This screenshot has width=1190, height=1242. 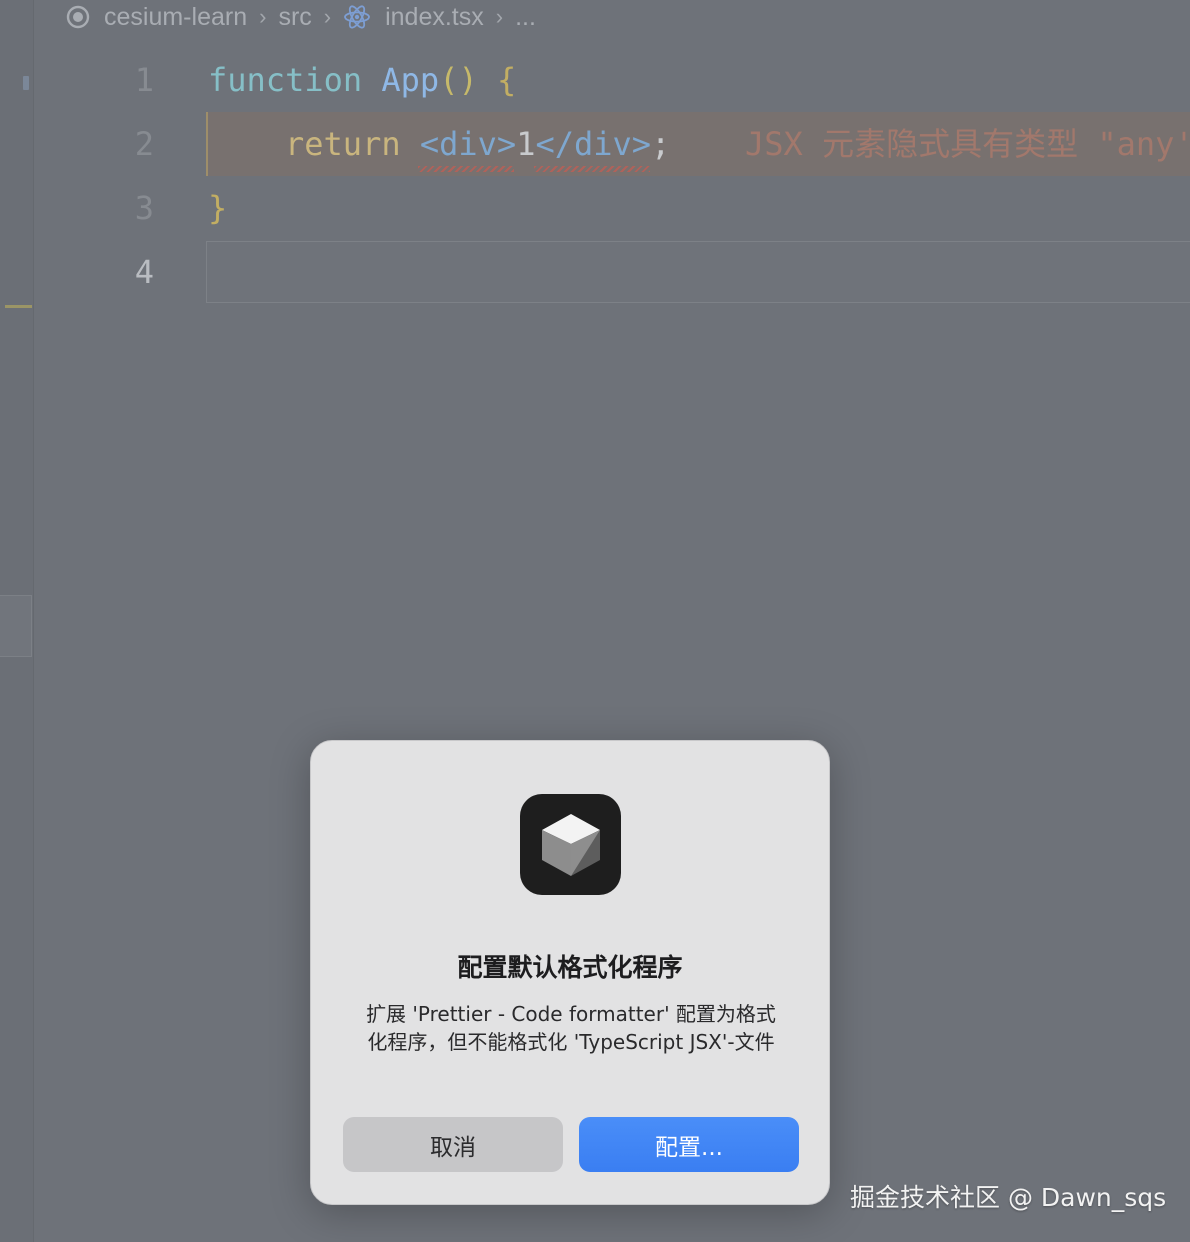 What do you see at coordinates (218, 208) in the screenshot?
I see `close-brace: }` at bounding box center [218, 208].